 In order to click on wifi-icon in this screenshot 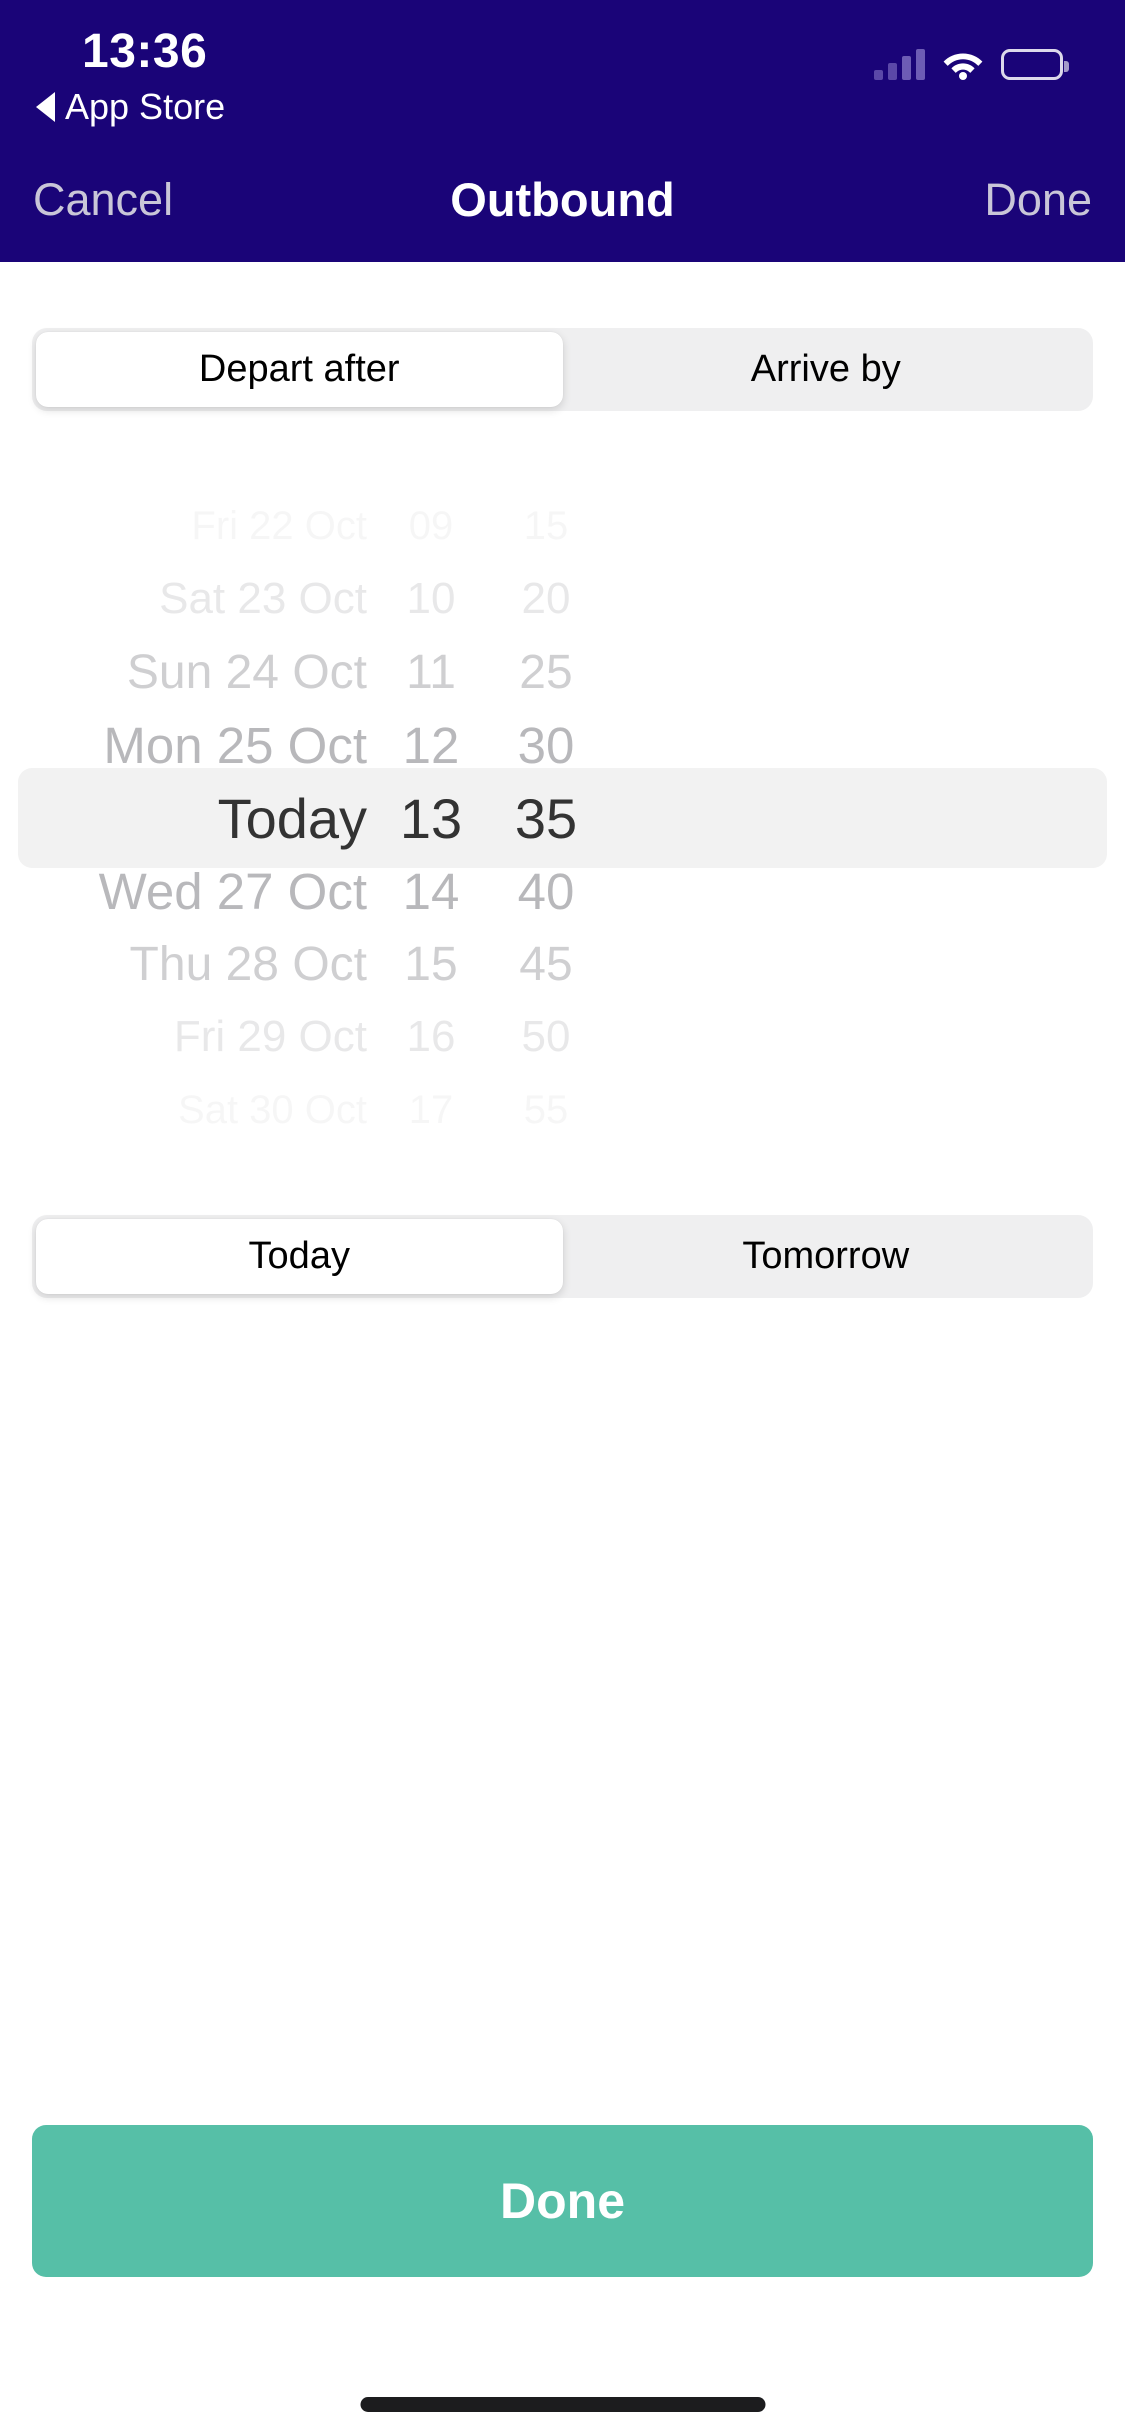, I will do `click(963, 64)`.